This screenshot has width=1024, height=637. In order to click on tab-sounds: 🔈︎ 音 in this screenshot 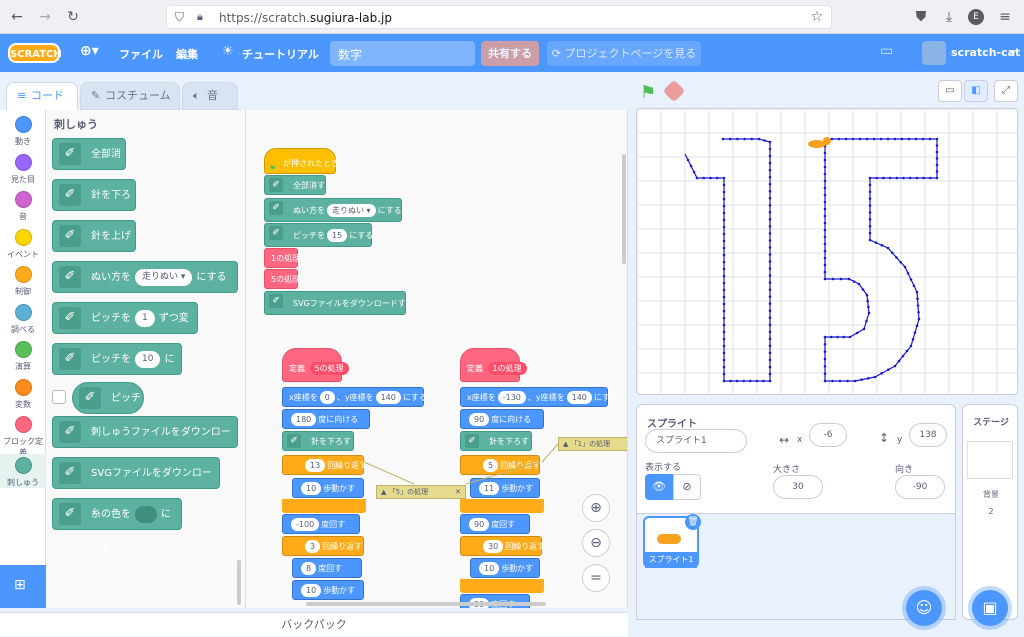, I will do `click(210, 96)`.